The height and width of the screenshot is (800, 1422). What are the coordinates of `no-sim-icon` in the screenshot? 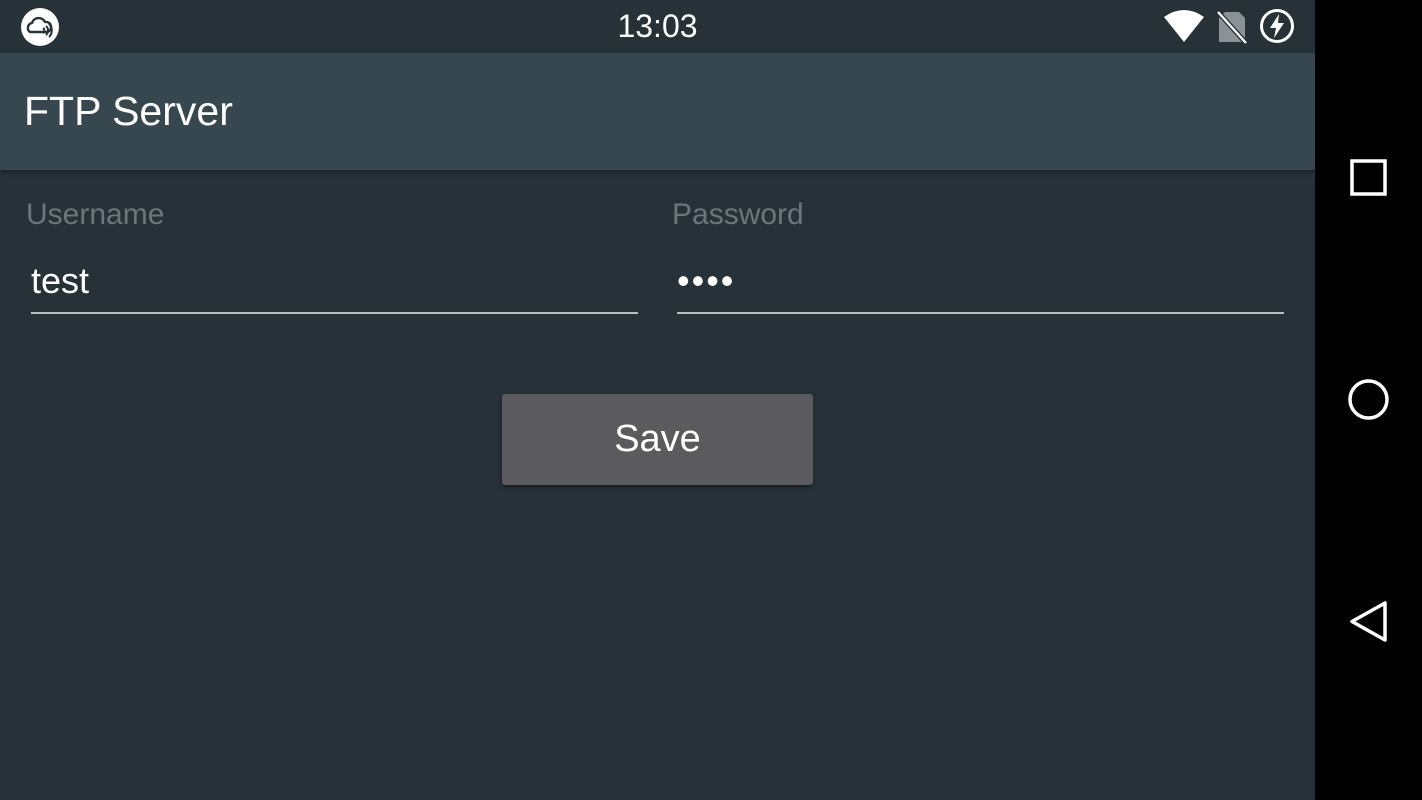 It's located at (1232, 29).